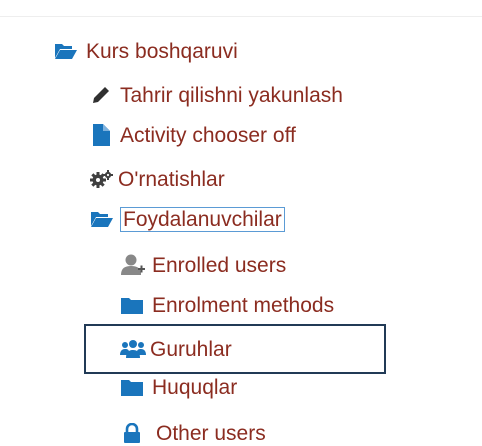 This screenshot has width=482, height=446. What do you see at coordinates (162, 51) in the screenshot?
I see `tree-node-label: Kurs boshqaruvi` at bounding box center [162, 51].